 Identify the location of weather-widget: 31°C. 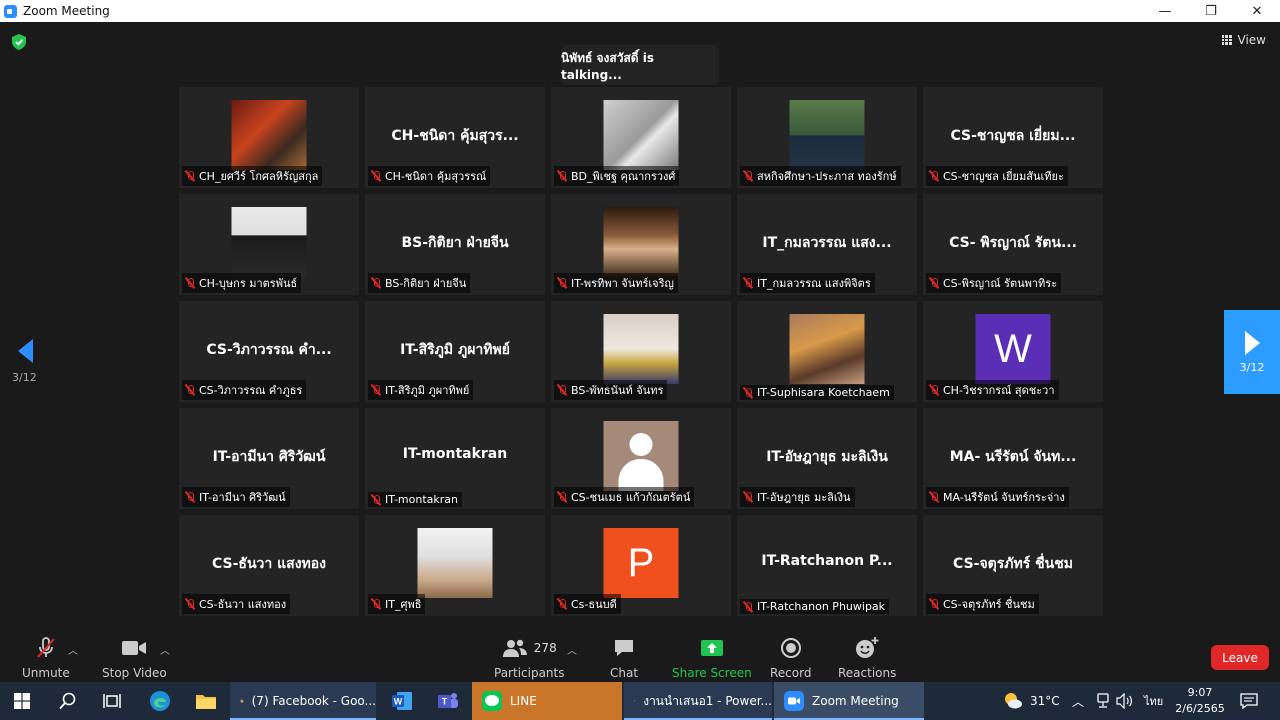
(1031, 701).